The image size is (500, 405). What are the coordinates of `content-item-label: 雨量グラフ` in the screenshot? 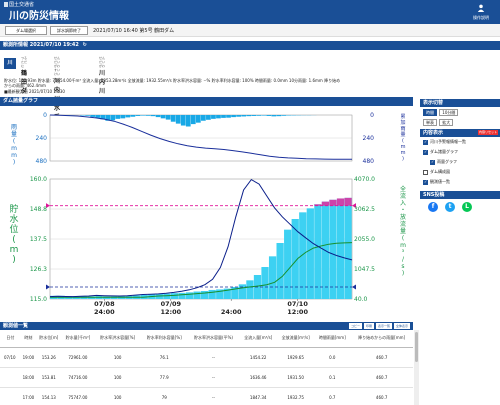 It's located at (447, 161).